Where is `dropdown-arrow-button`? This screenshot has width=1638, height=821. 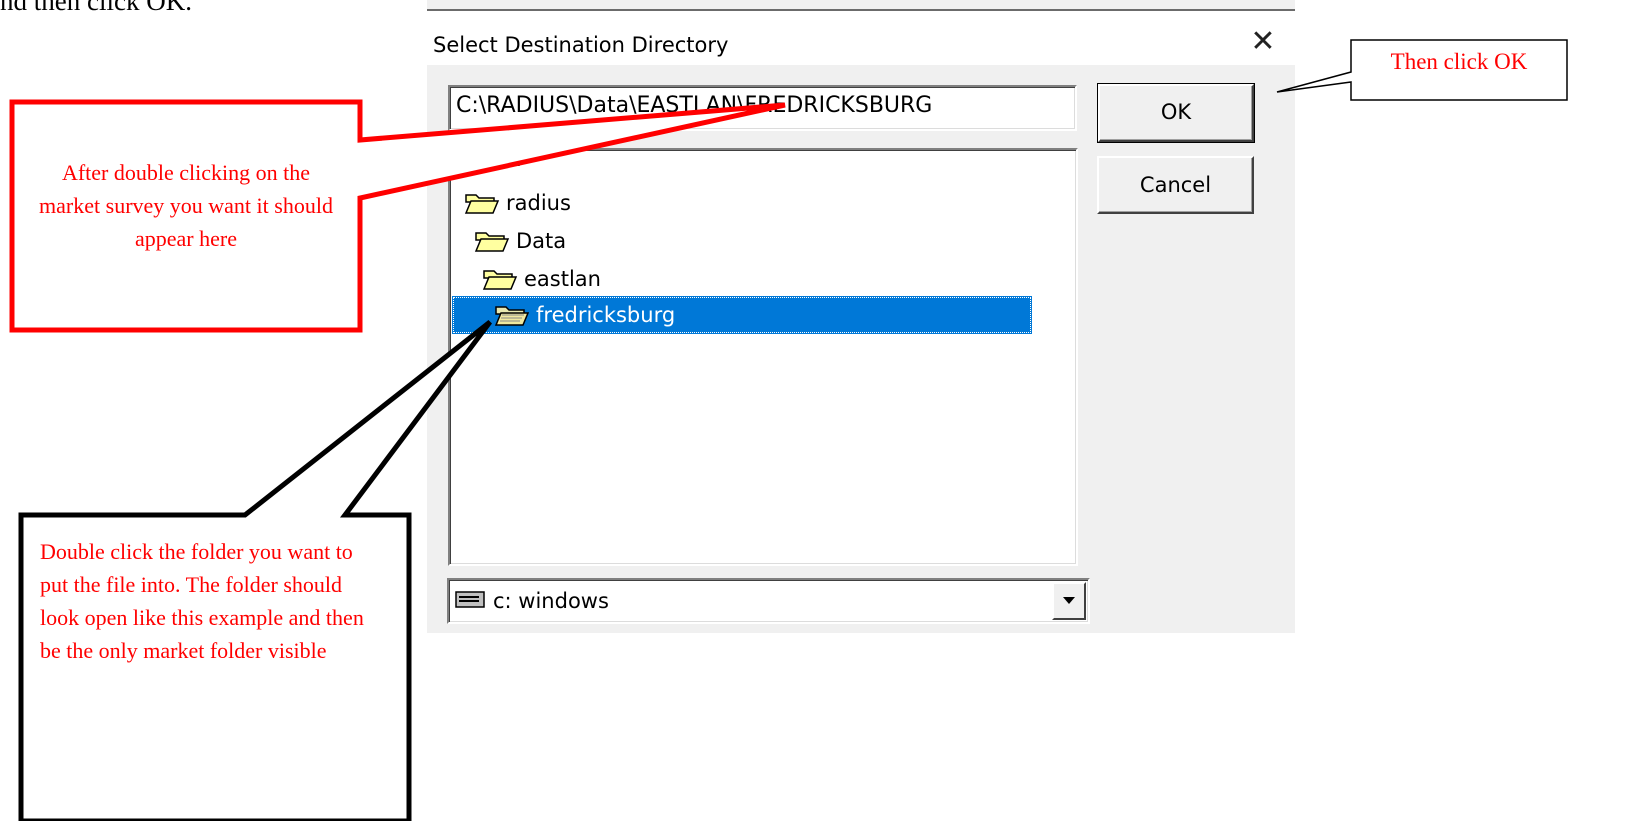
dropdown-arrow-button is located at coordinates (1069, 601).